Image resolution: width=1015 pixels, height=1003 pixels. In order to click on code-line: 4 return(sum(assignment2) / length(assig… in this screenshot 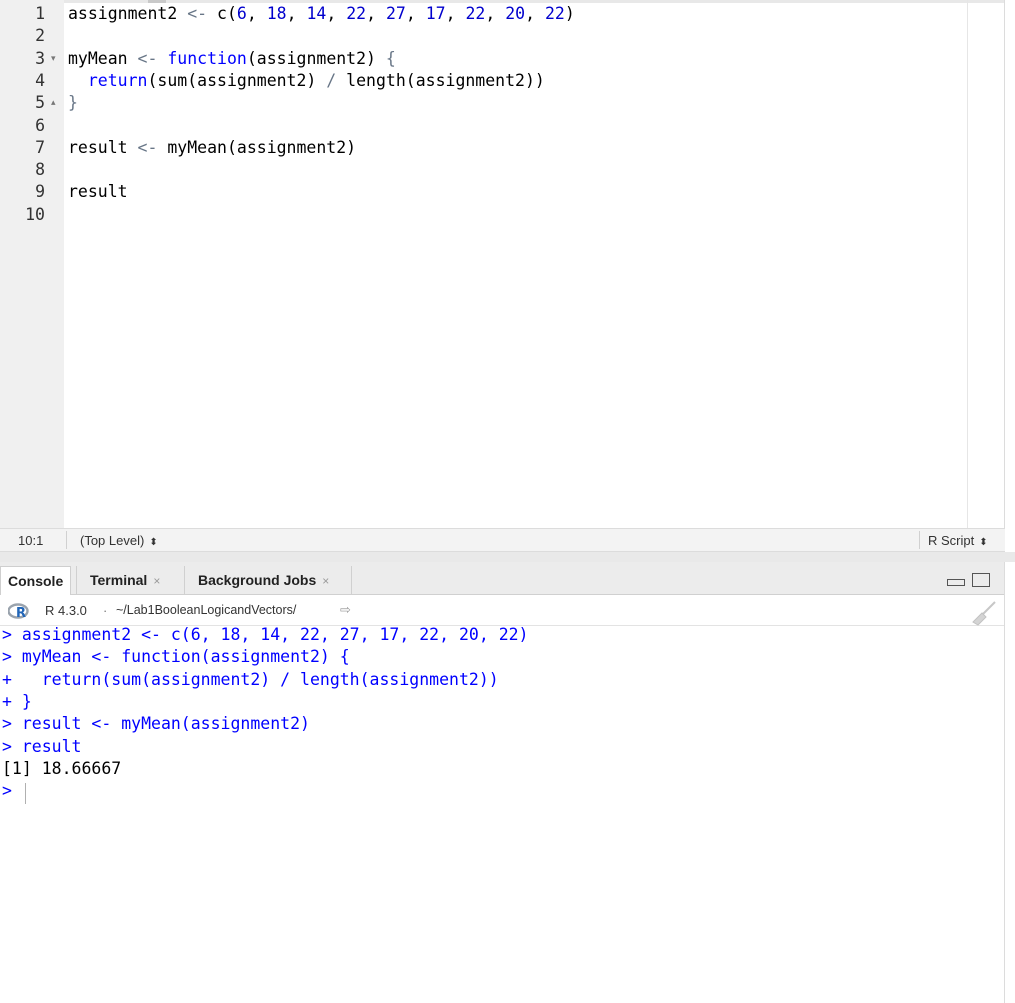, I will do `click(502, 81)`.